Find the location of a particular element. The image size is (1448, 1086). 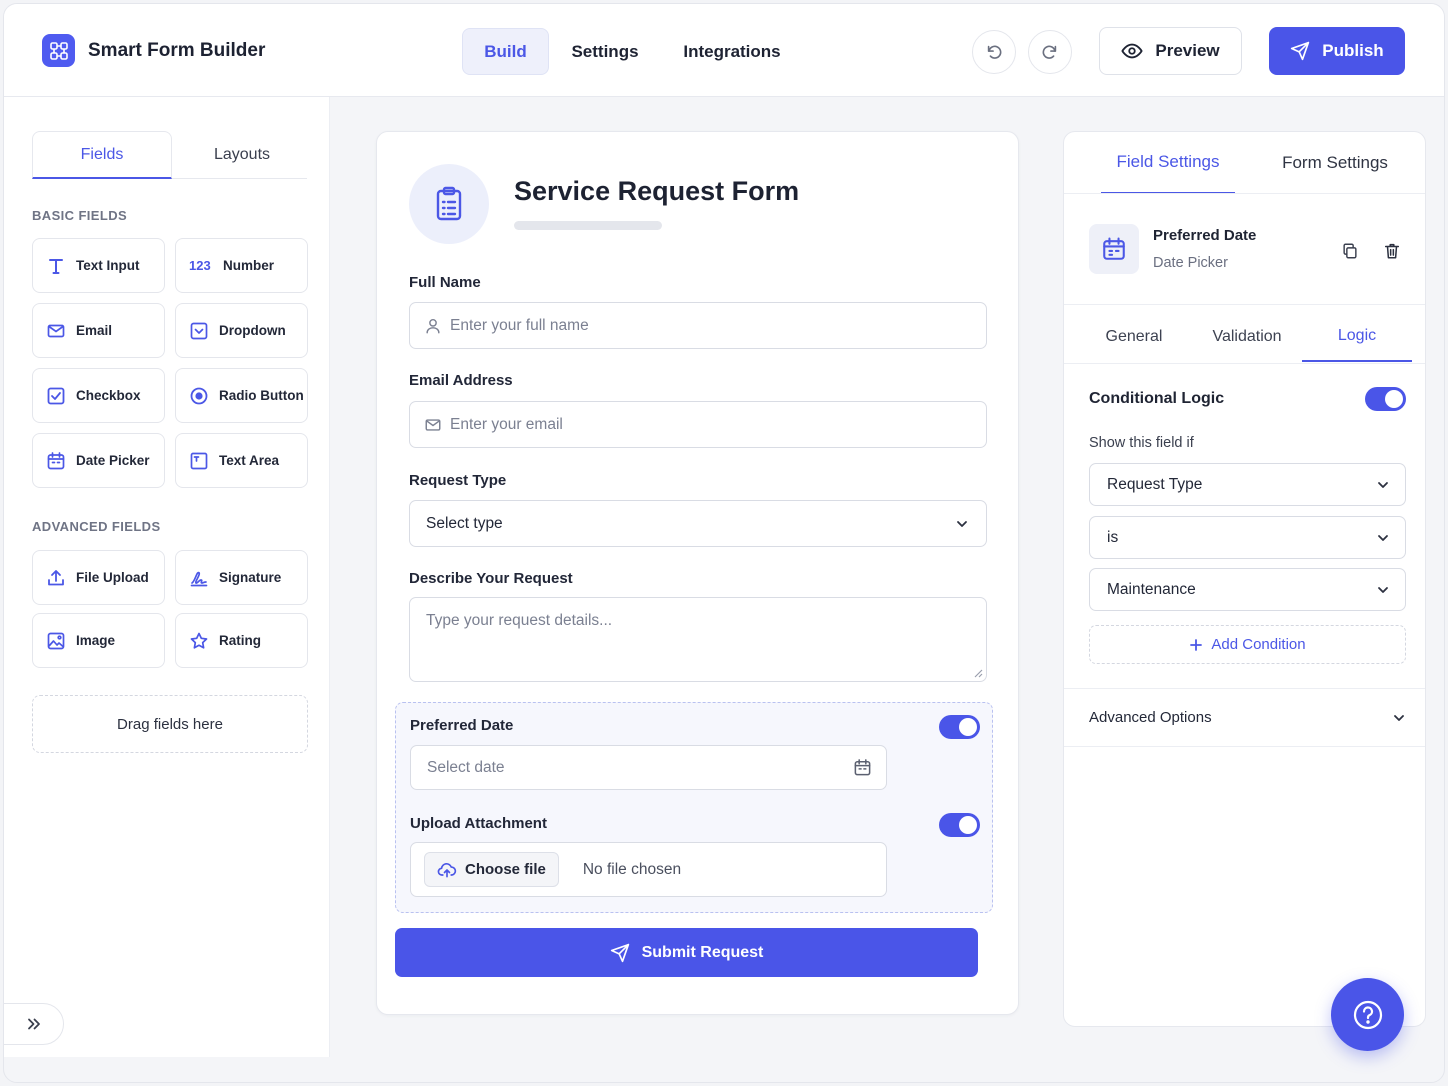

radio-icon is located at coordinates (199, 395).